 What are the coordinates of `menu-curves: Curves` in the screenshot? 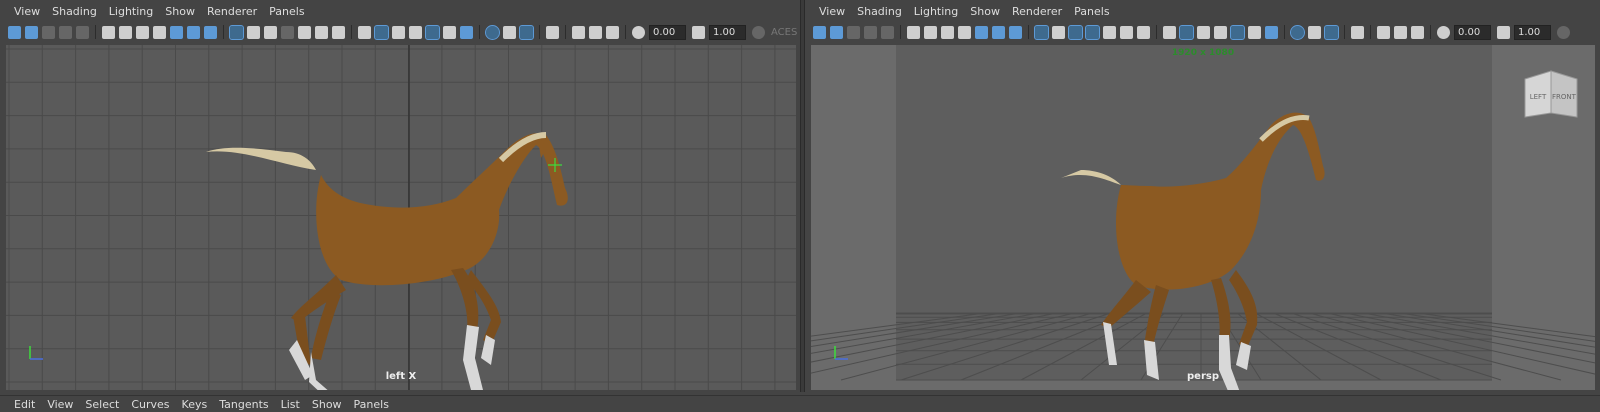 It's located at (150, 404).